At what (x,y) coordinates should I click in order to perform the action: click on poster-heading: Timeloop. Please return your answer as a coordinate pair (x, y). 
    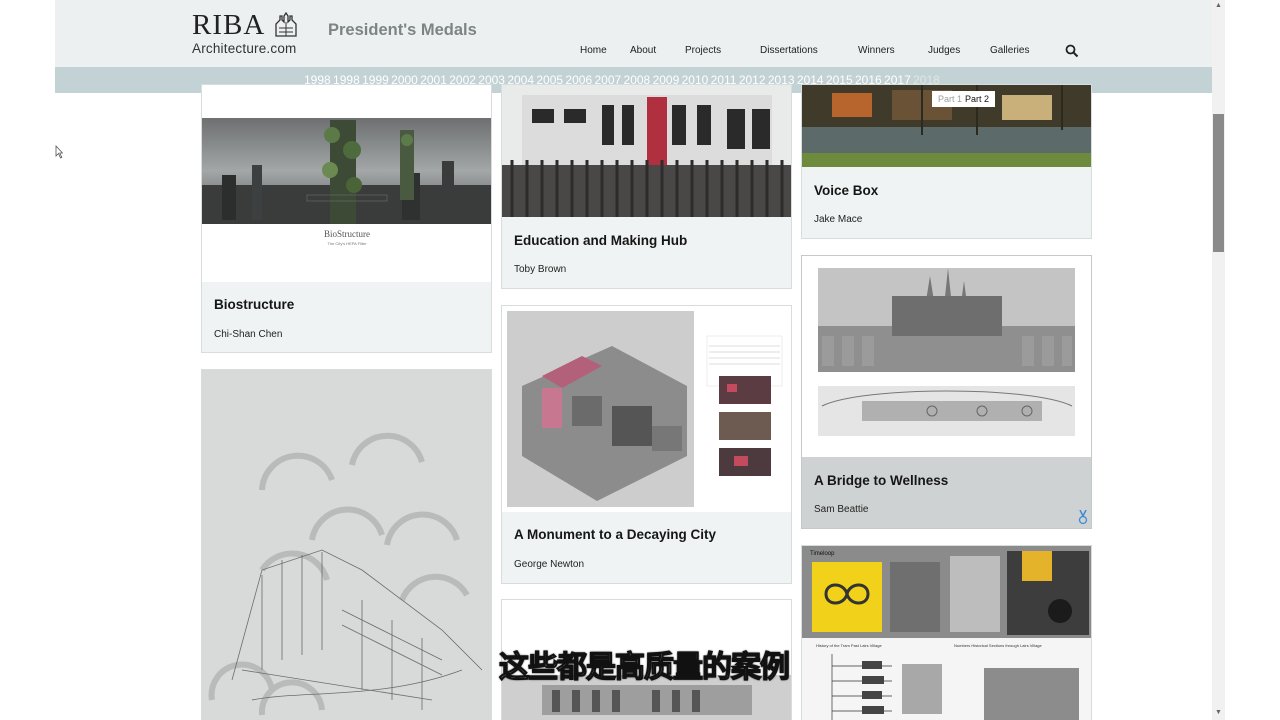
    Looking at the image, I should click on (822, 554).